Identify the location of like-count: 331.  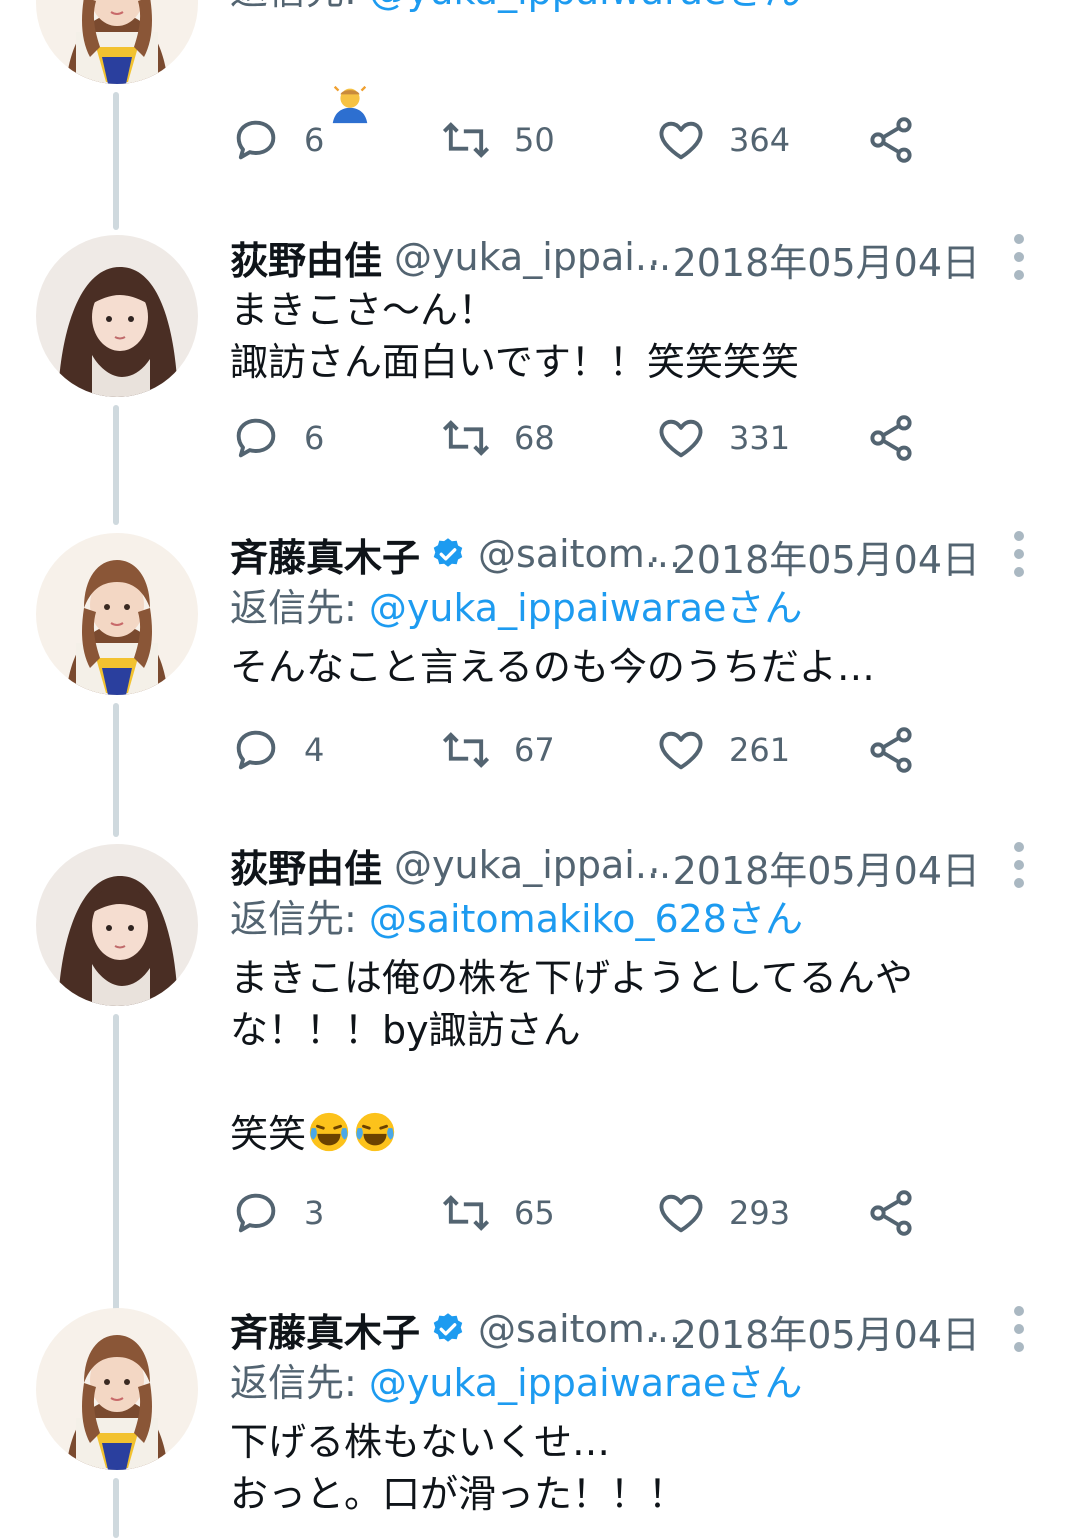
(760, 438).